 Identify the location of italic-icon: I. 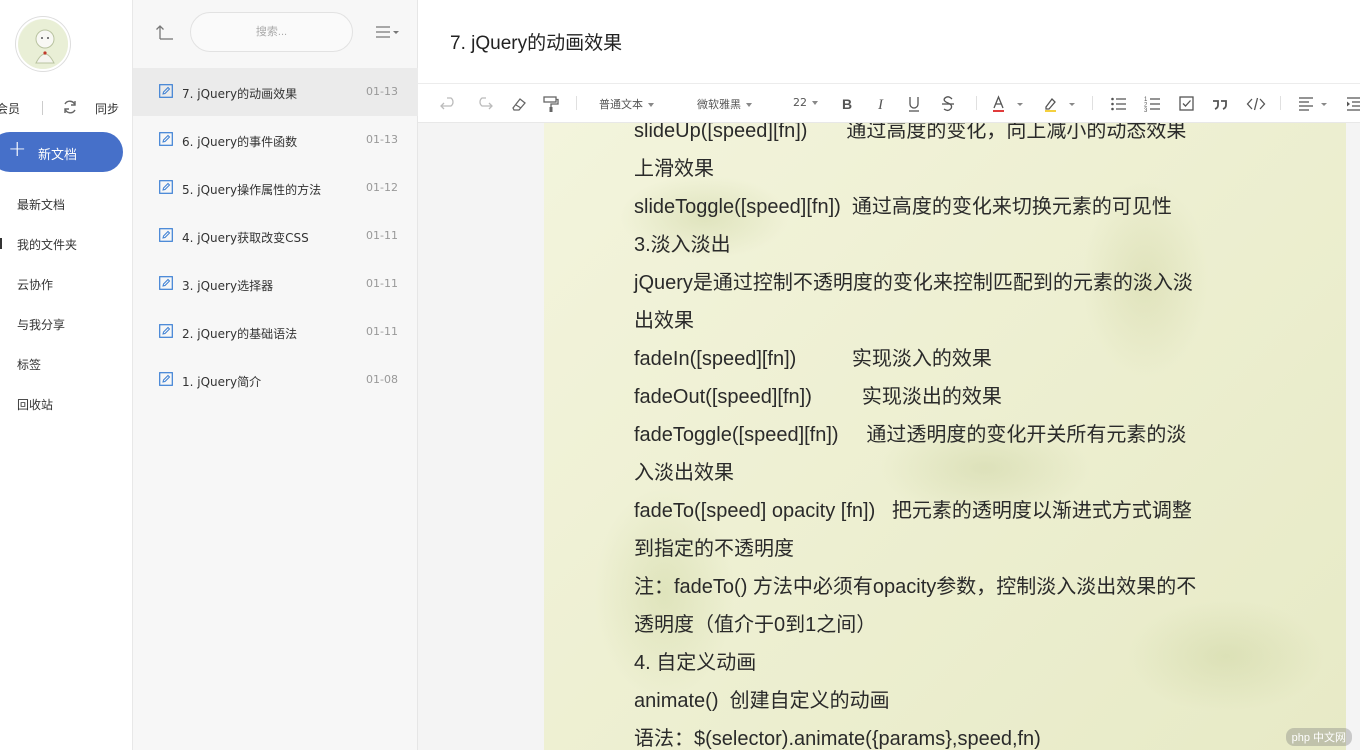
(881, 104).